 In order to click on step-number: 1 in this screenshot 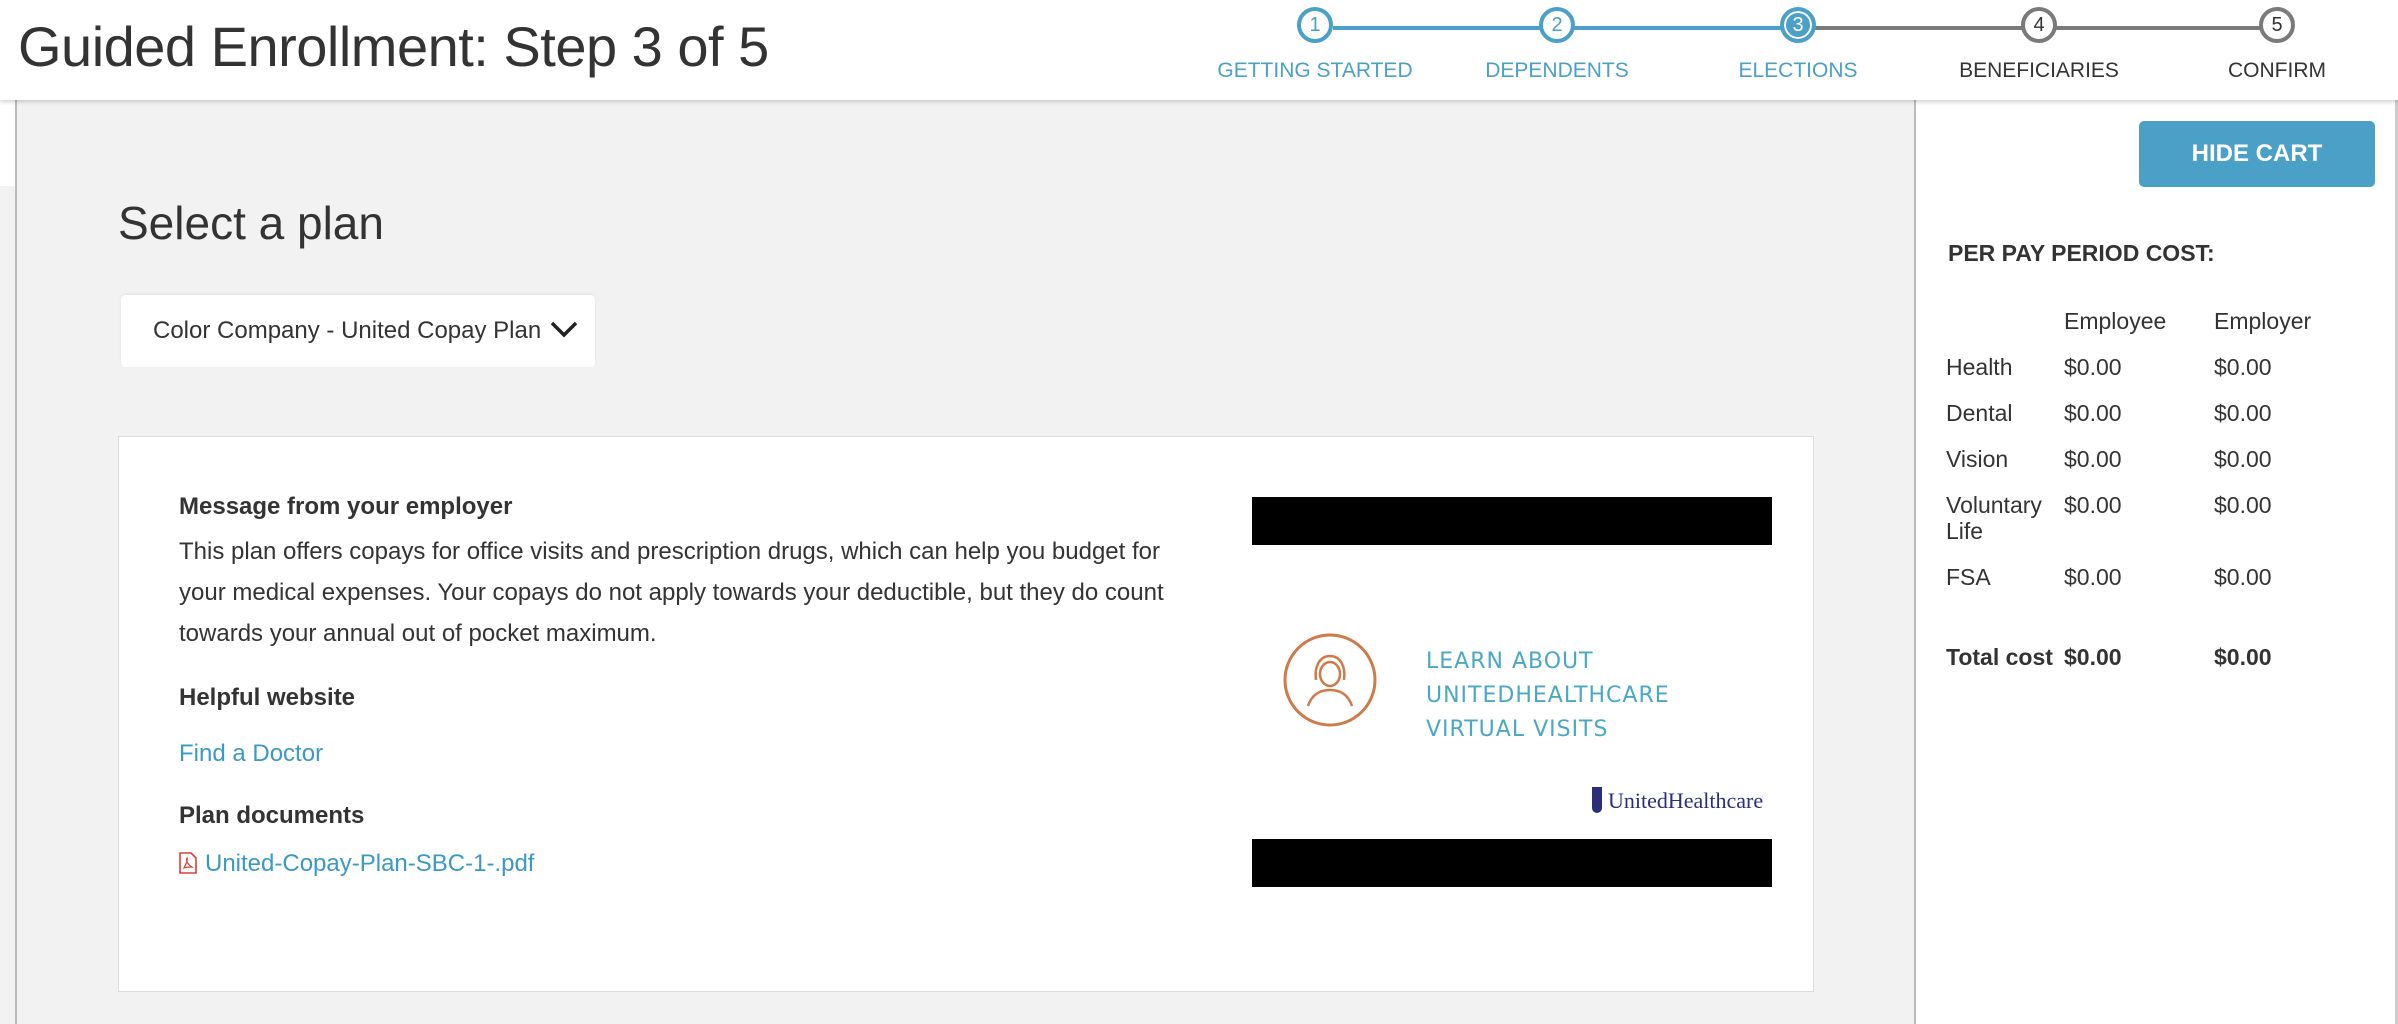, I will do `click(1315, 25)`.